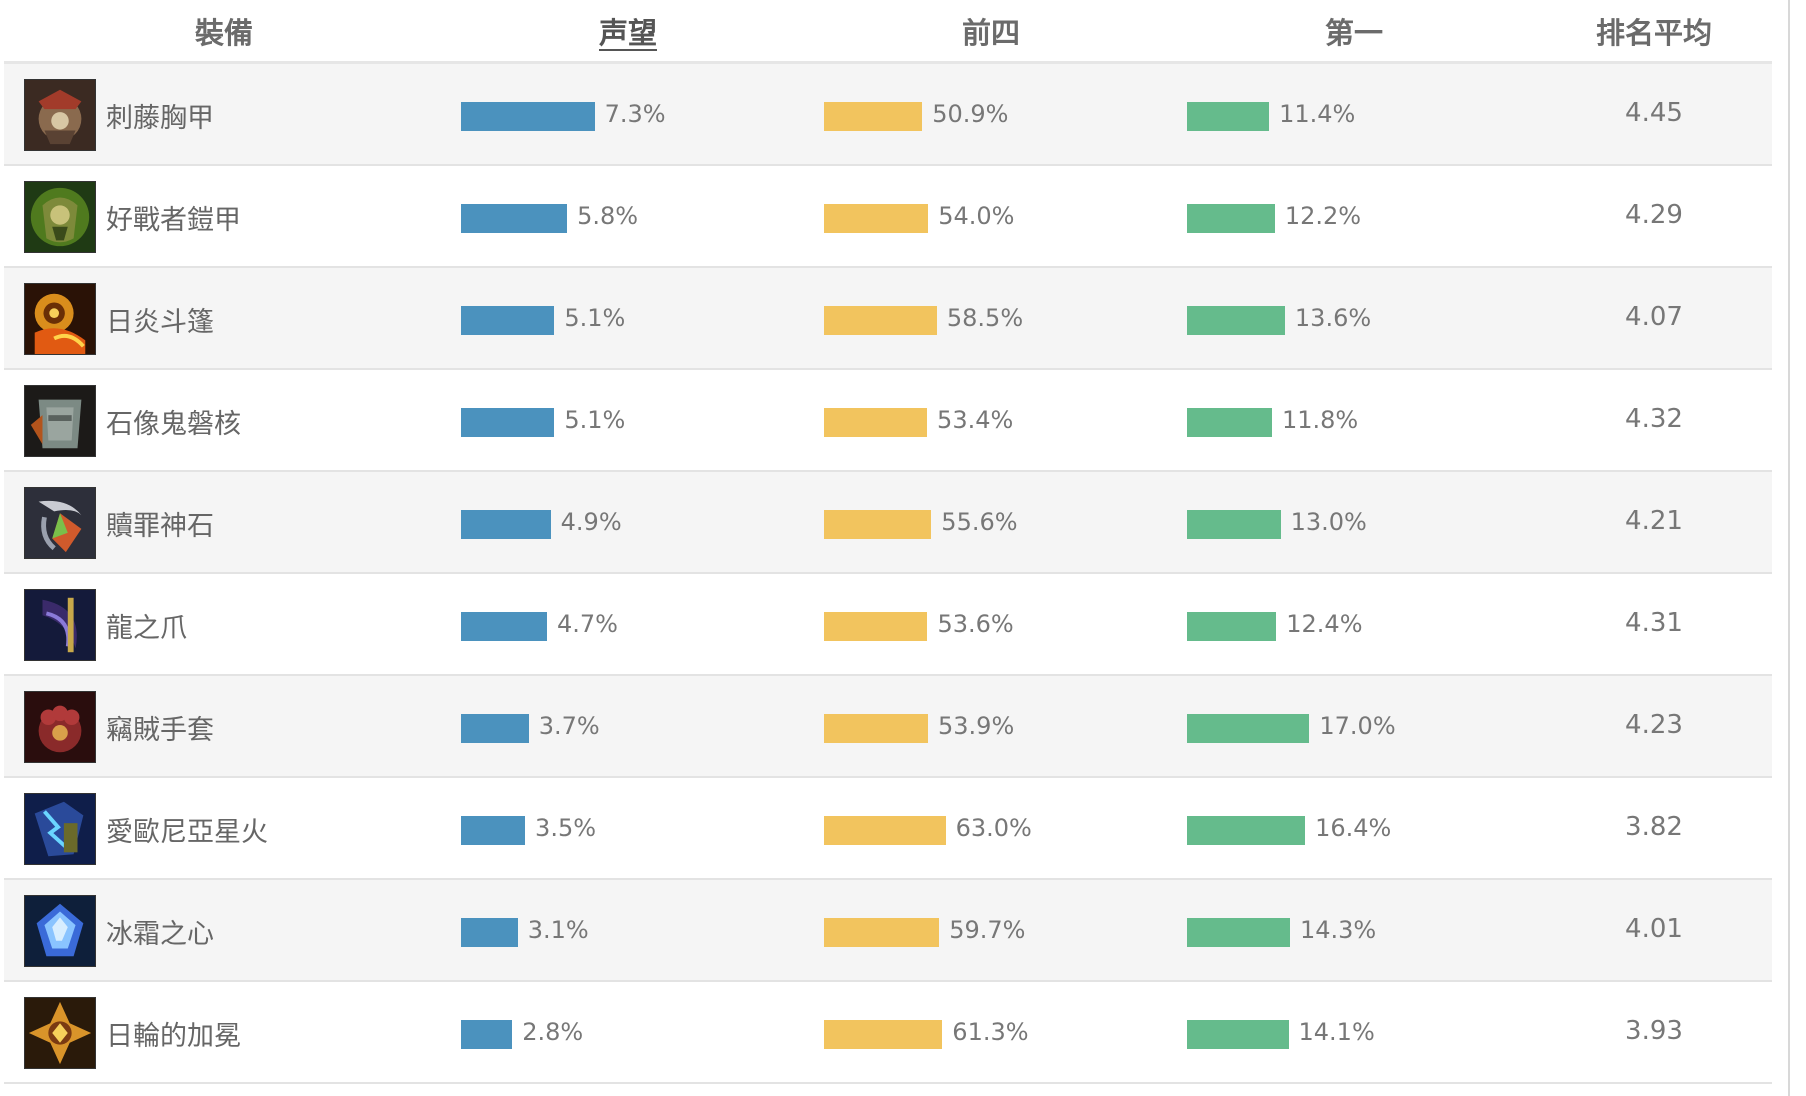  Describe the element at coordinates (587, 624) in the screenshot. I see `reputation-value: 4.7%` at that location.